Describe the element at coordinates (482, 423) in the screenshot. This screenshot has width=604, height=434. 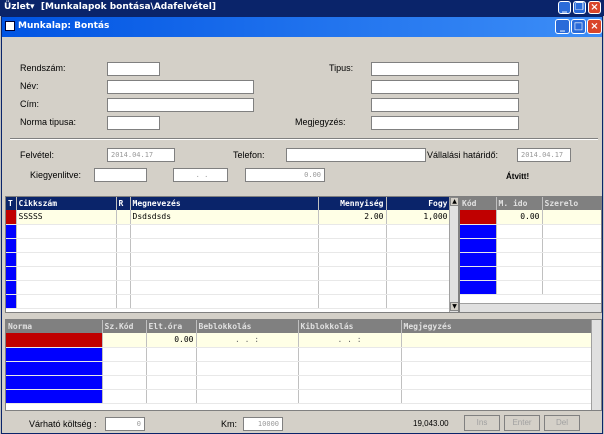
I see `ins-button: Ins` at that location.